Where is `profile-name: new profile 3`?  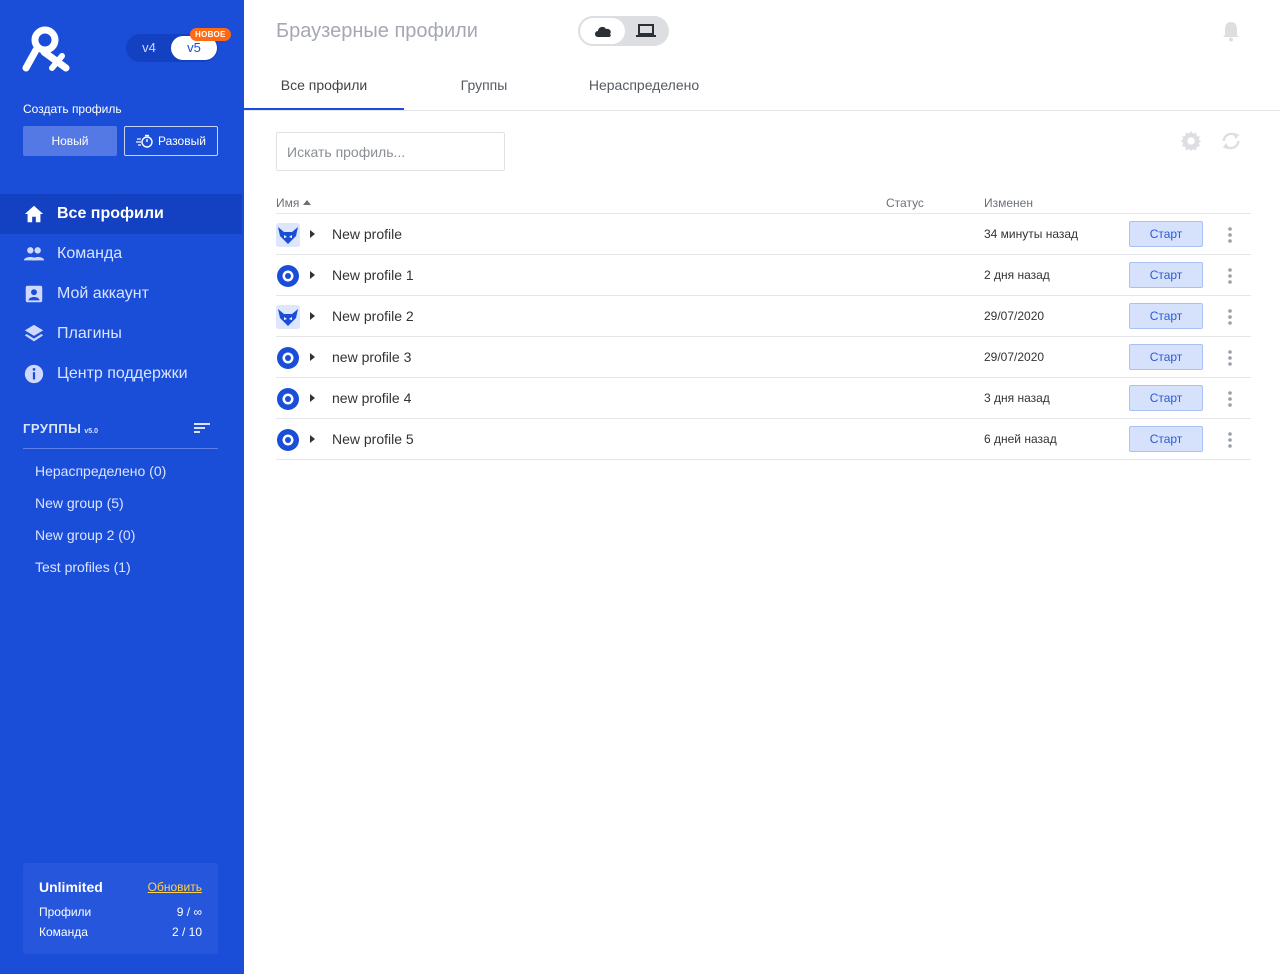
profile-name: new profile 3 is located at coordinates (371, 357).